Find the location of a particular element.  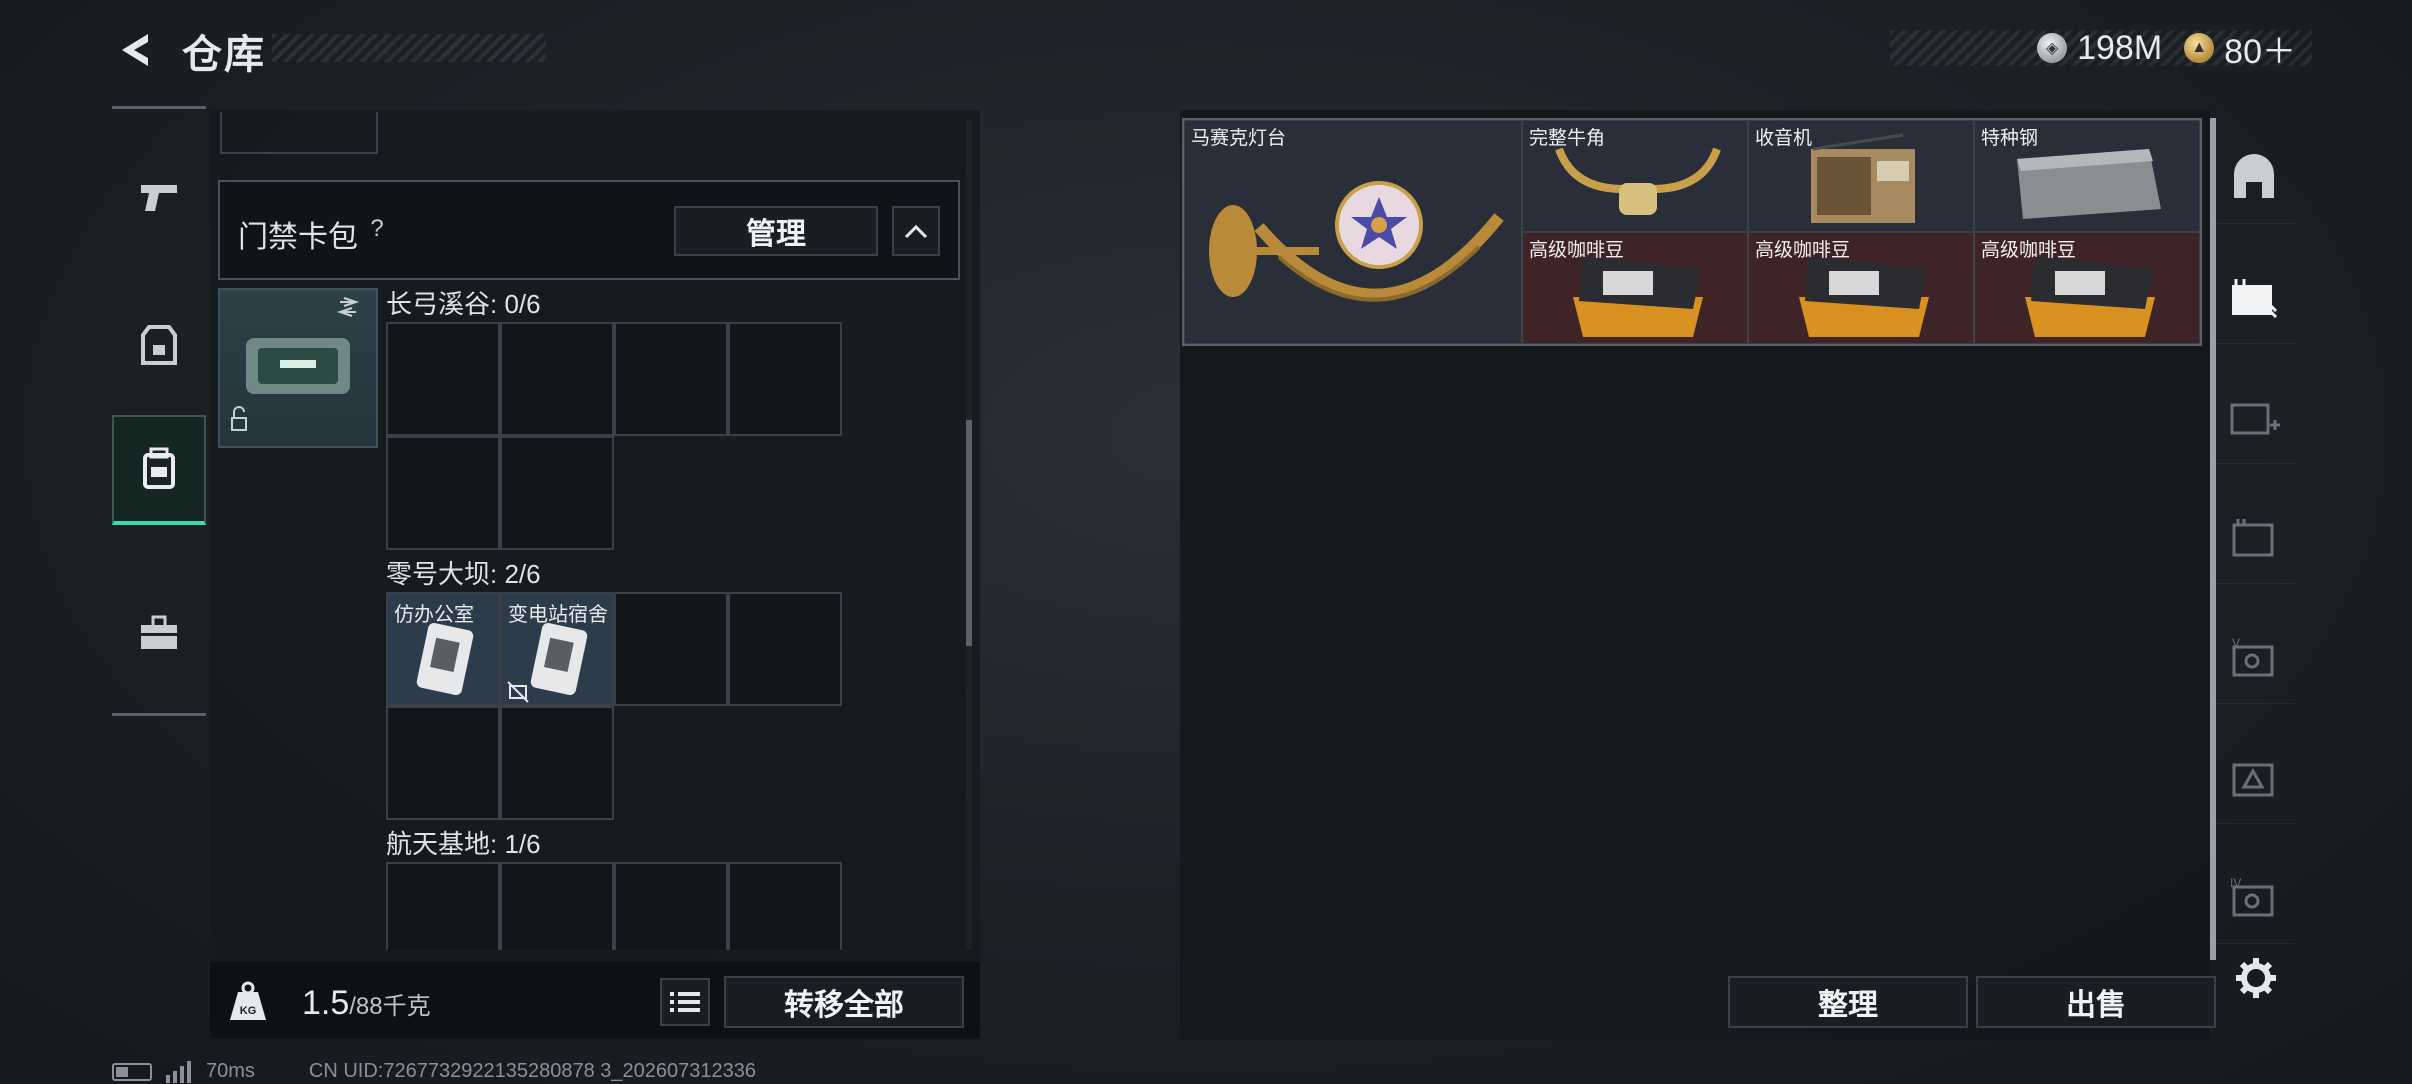

storage-item-steel: 特种钢 is located at coordinates (2087, 176).